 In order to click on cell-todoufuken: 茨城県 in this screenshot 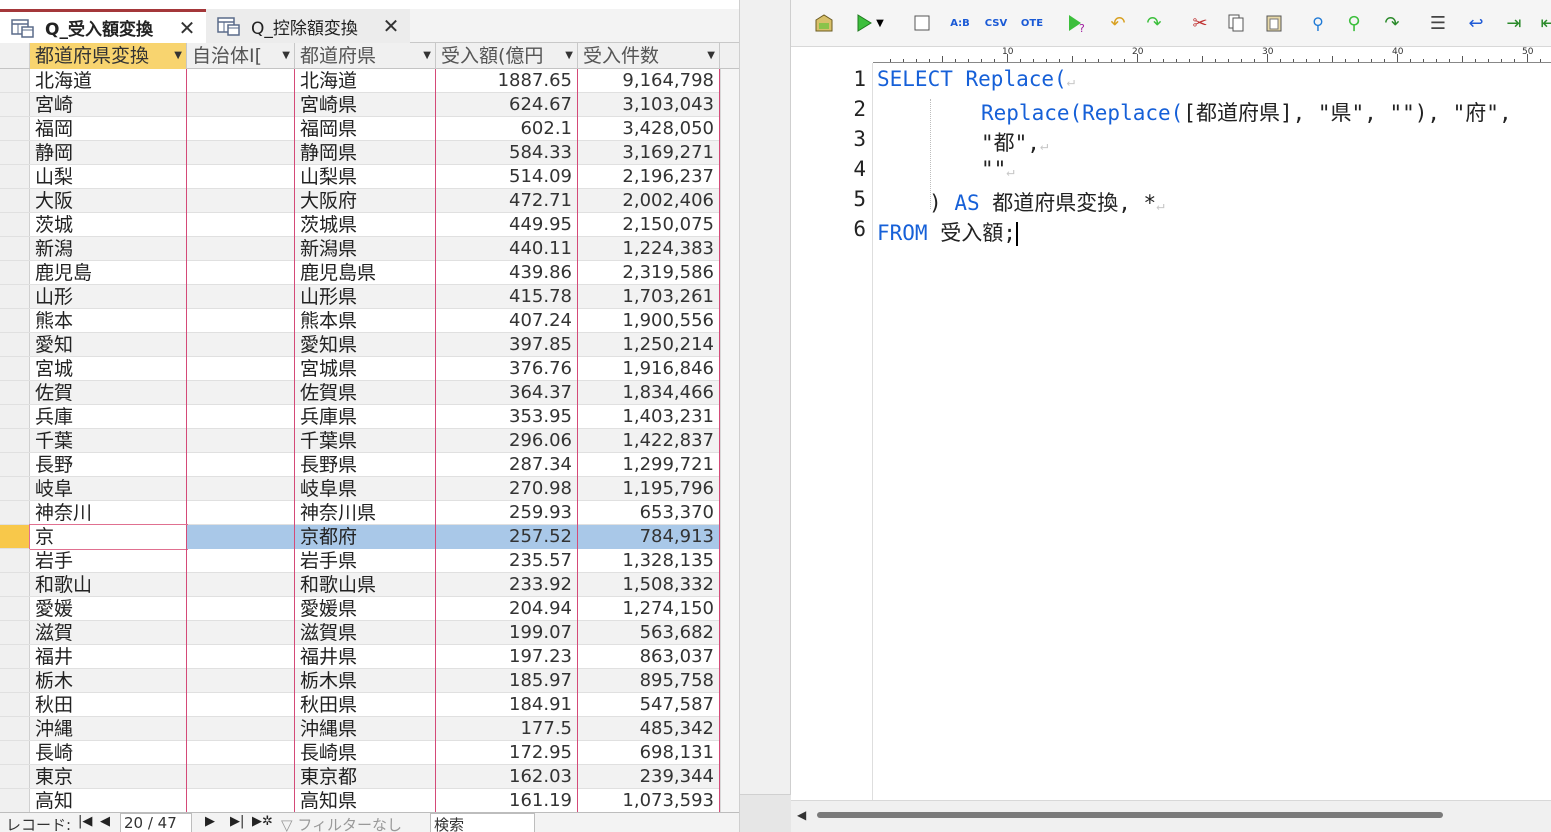, I will do `click(365, 225)`.